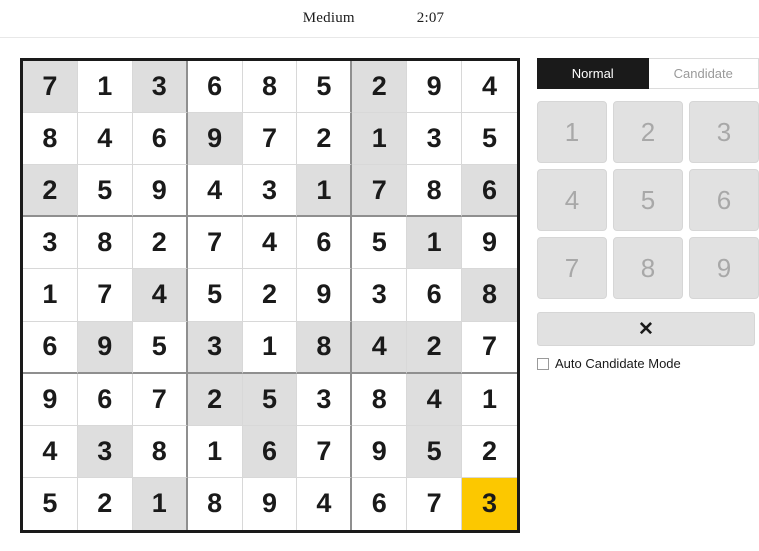  I want to click on sudoku-cell-r6c2: 9, so click(105, 347).